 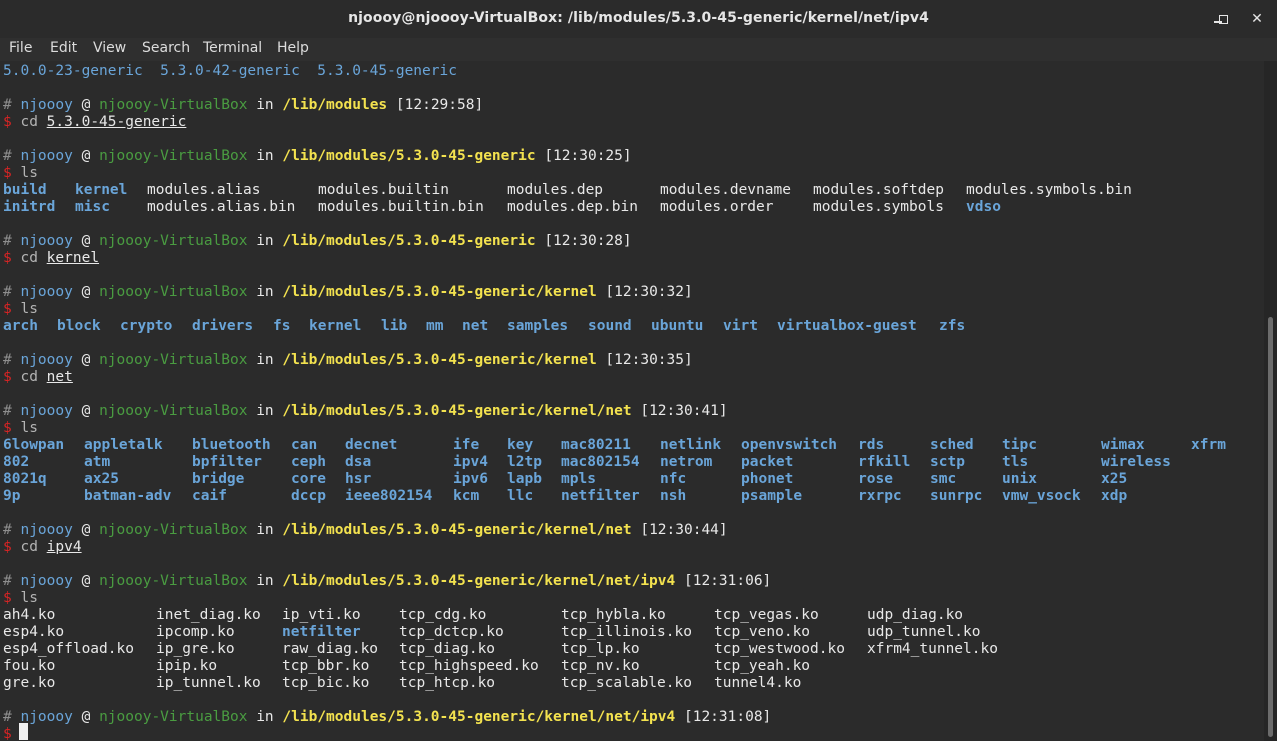 What do you see at coordinates (92, 207) in the screenshot?
I see `directory-entry: misc` at bounding box center [92, 207].